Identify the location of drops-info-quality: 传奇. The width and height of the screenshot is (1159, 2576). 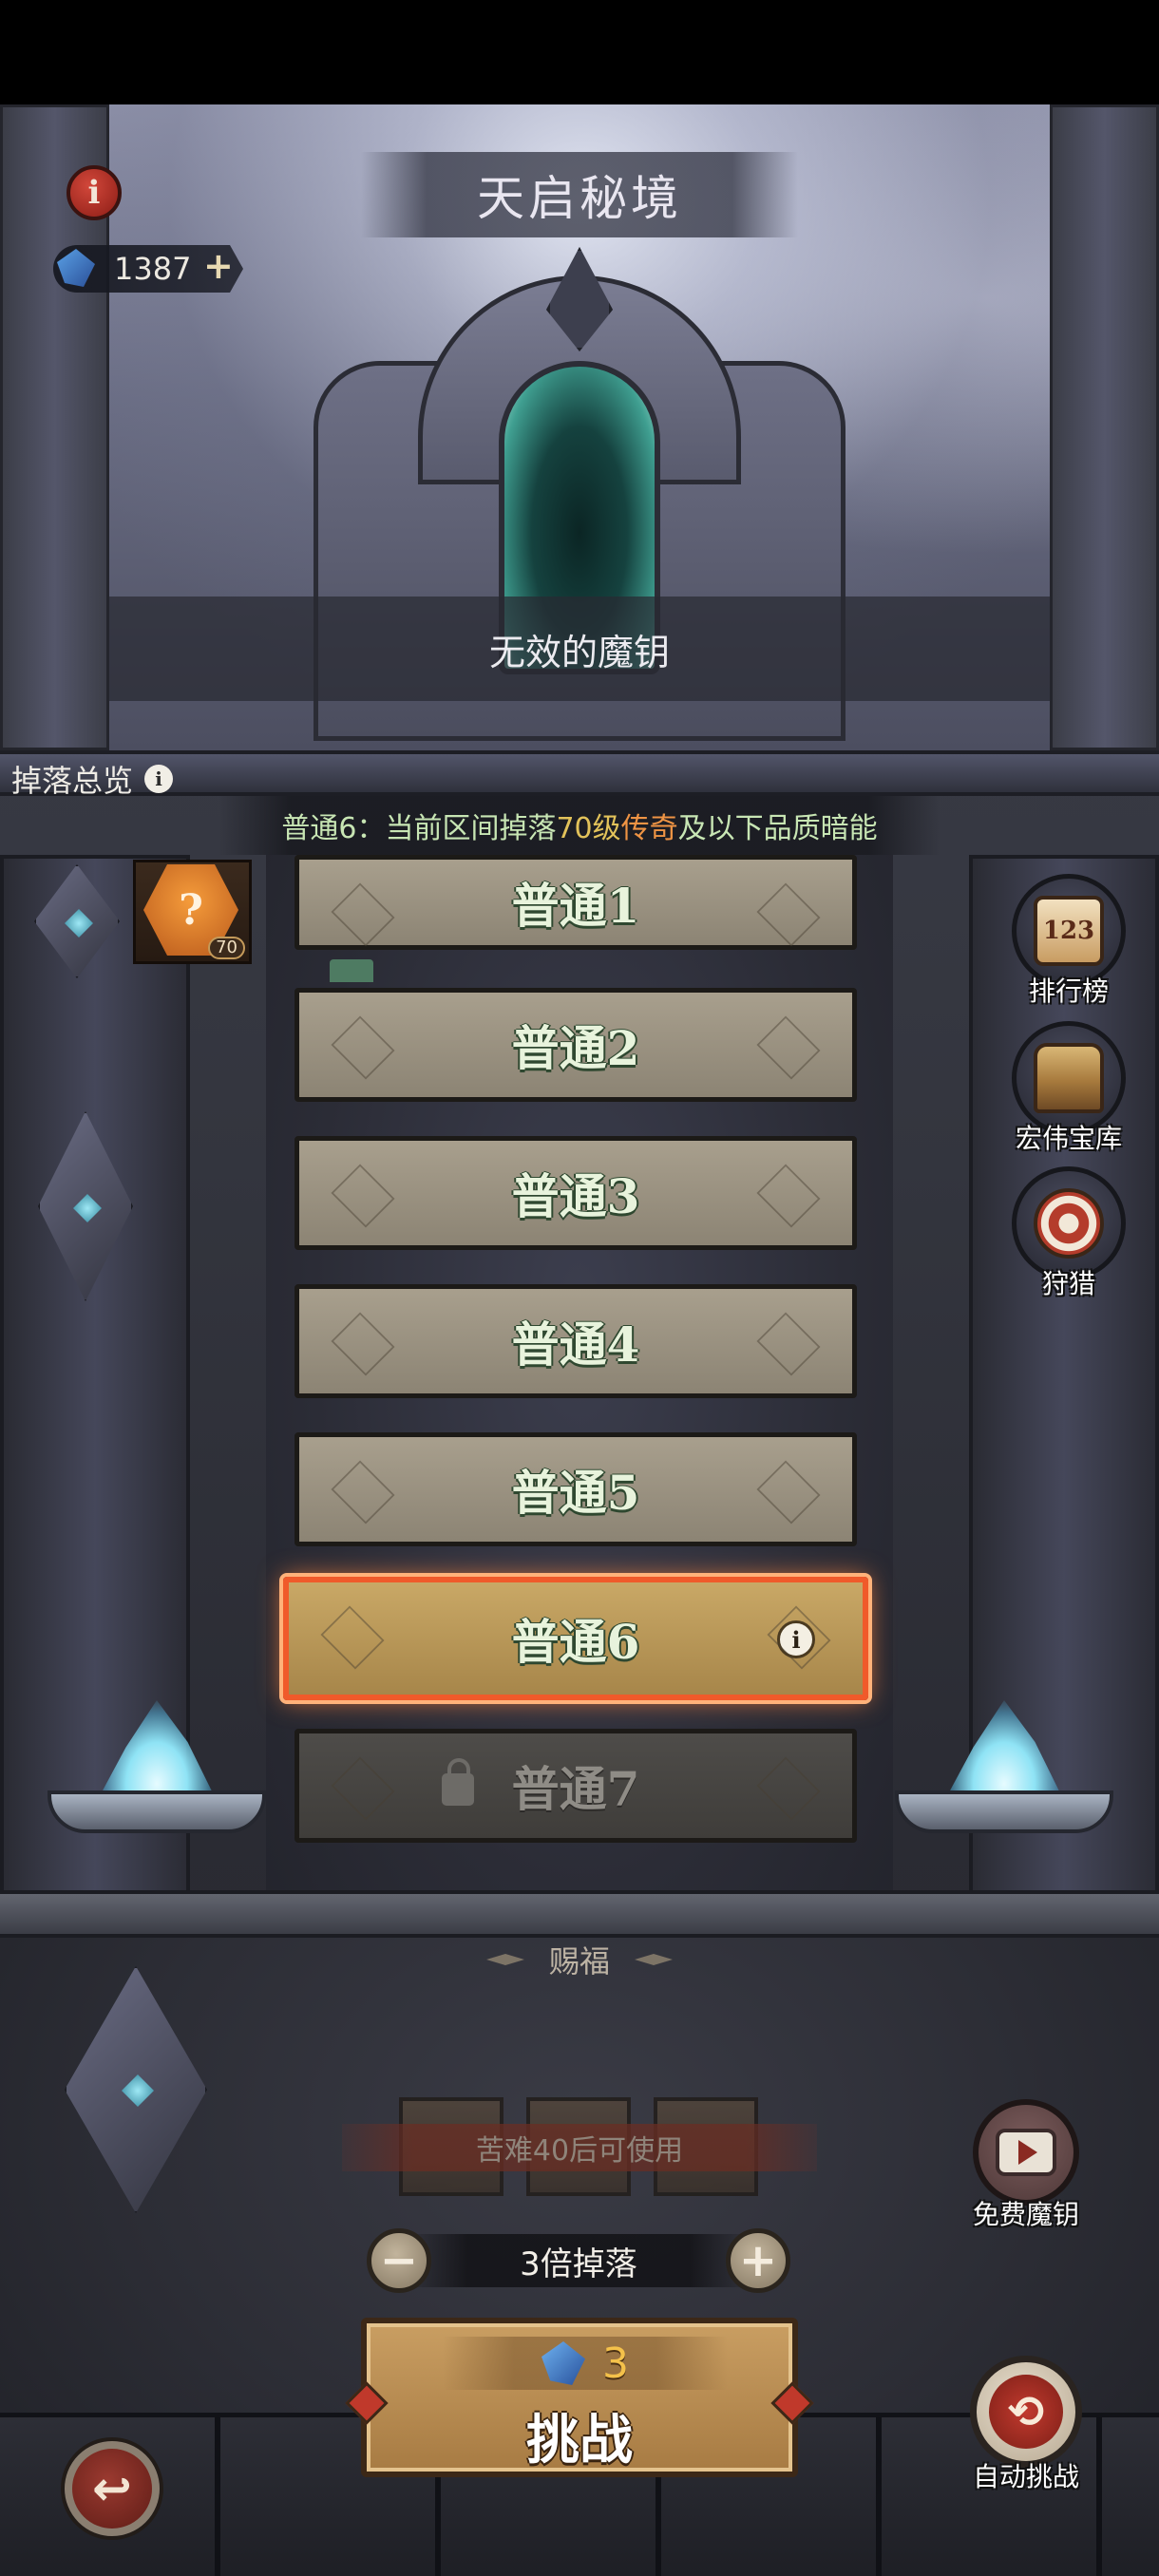
(649, 828).